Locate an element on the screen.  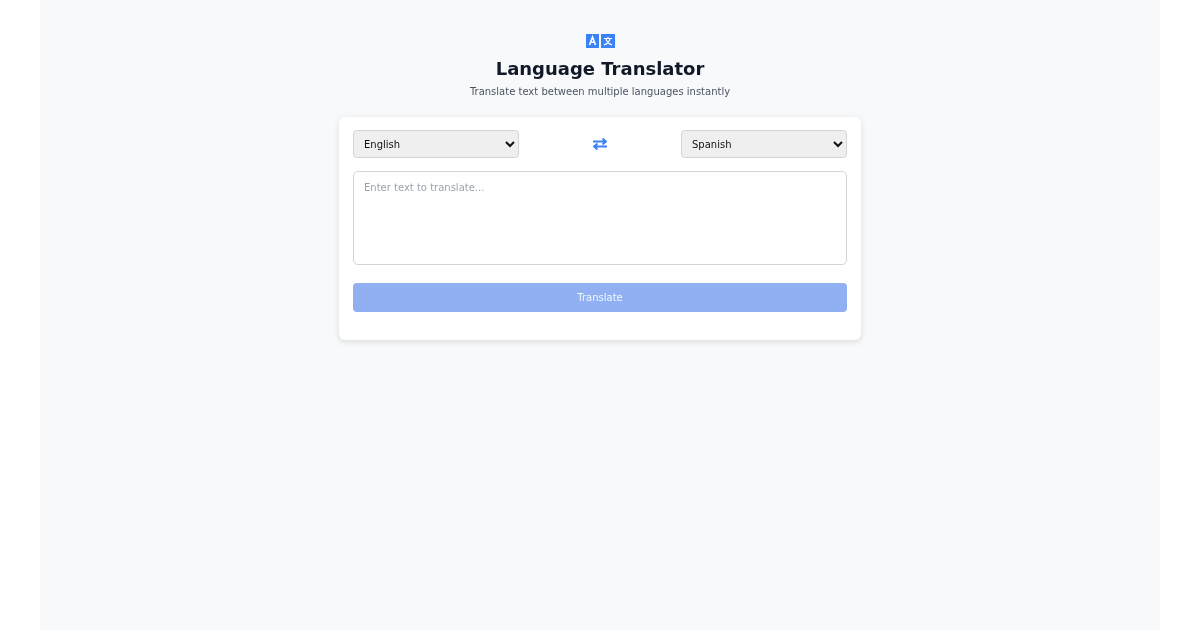
app-title: Language Translator is located at coordinates (600, 68).